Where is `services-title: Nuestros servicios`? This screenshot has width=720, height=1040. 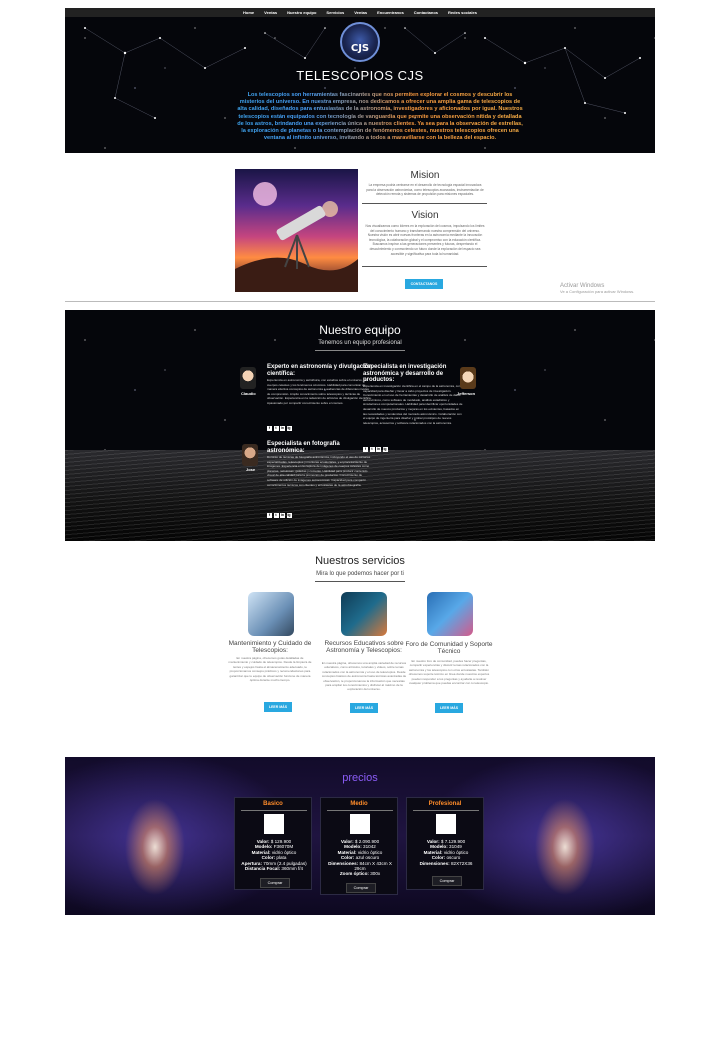
services-title: Nuestros servicios is located at coordinates (360, 561).